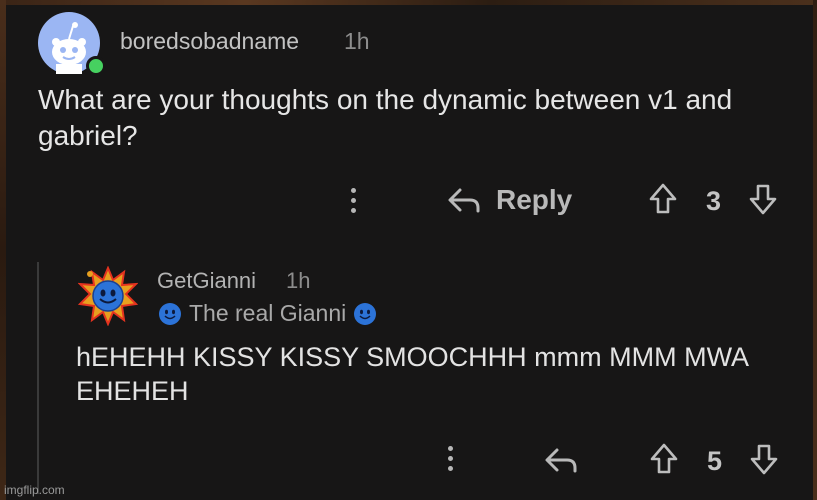 This screenshot has height=500, width=817. Describe the element at coordinates (408, 200) in the screenshot. I see `comment-actions: Reply 3` at that location.